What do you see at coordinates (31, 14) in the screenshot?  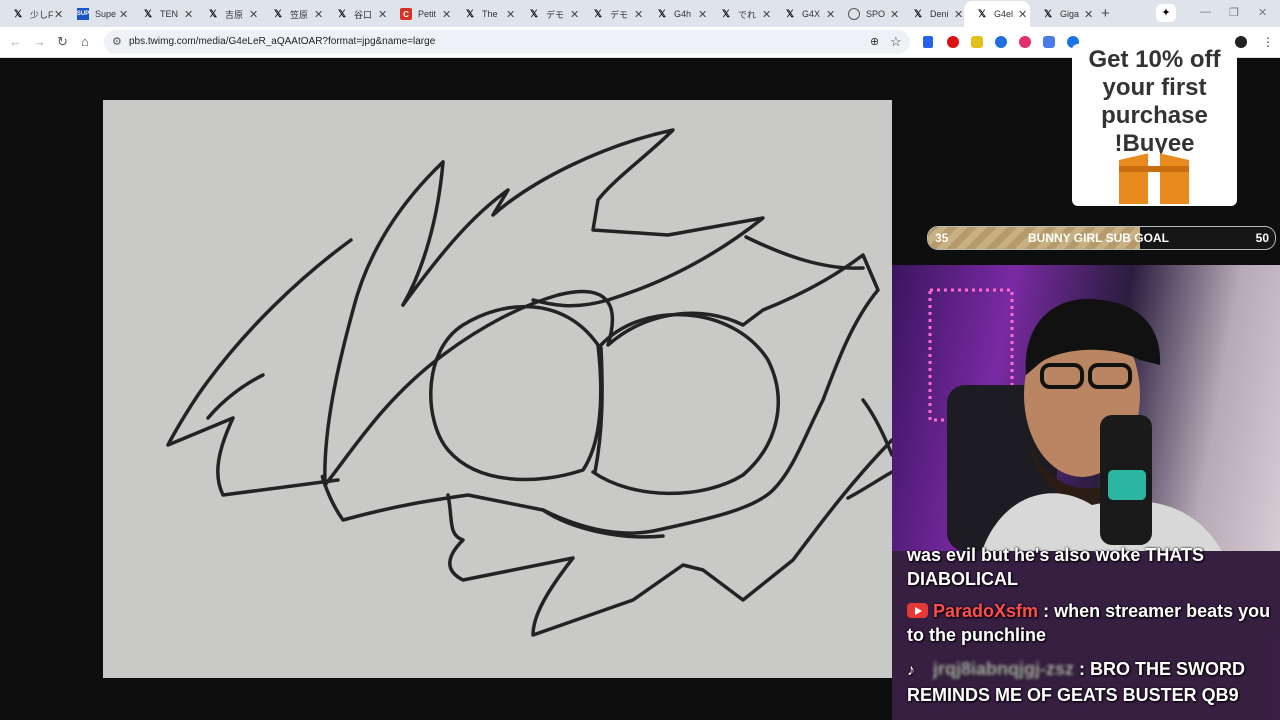 I see `tab: 𝕏 少しF ✕` at bounding box center [31, 14].